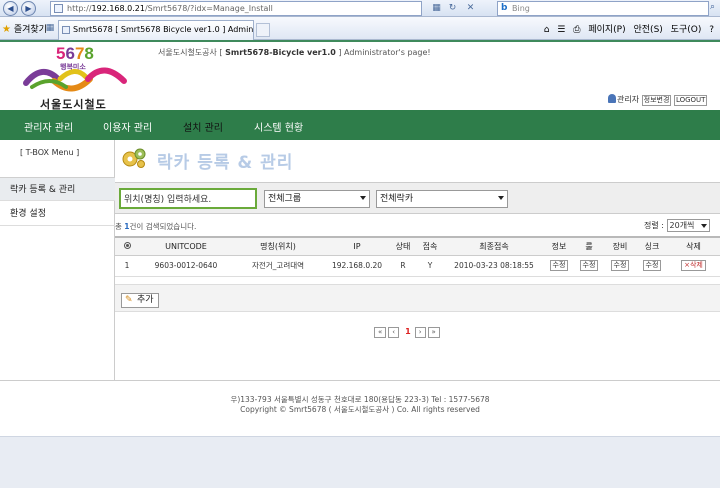 The image size is (720, 488). Describe the element at coordinates (360, 462) in the screenshot. I see `page-bottom-area` at that location.